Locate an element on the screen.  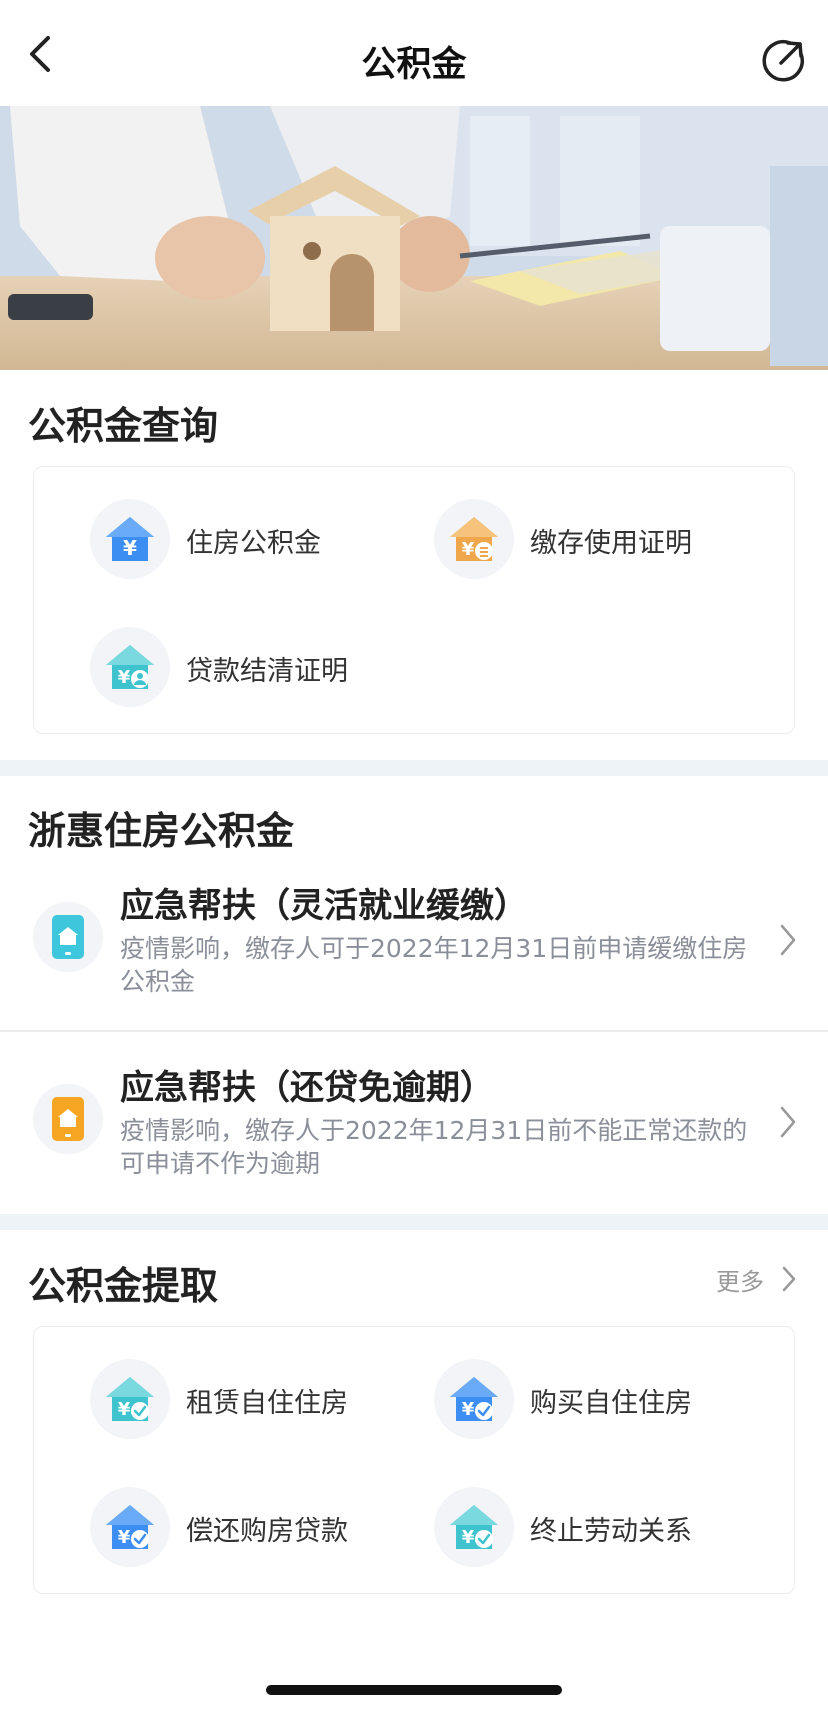
top-nav-bar: 公积金 is located at coordinates (414, 53).